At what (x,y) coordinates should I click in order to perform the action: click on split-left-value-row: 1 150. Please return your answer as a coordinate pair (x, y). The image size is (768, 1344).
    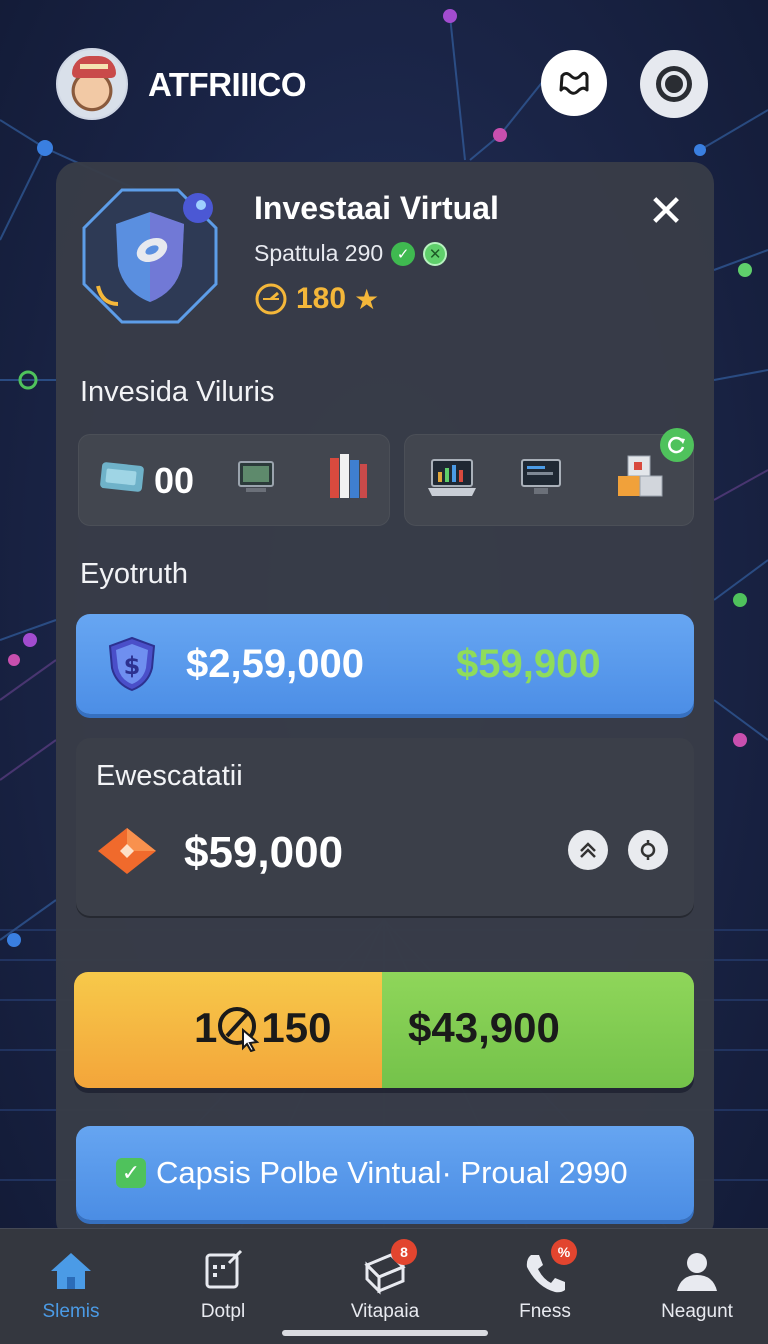
    Looking at the image, I should click on (262, 1028).